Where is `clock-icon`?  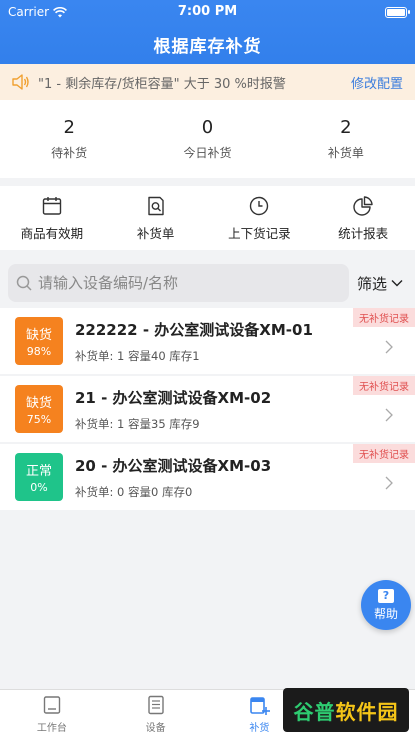
clock-icon is located at coordinates (259, 205).